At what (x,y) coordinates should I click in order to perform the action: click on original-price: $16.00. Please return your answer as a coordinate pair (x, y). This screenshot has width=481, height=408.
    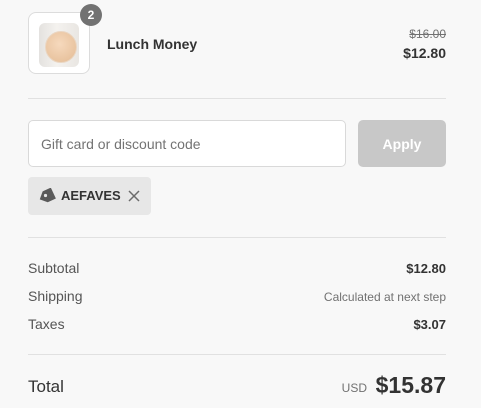
    Looking at the image, I should click on (427, 34).